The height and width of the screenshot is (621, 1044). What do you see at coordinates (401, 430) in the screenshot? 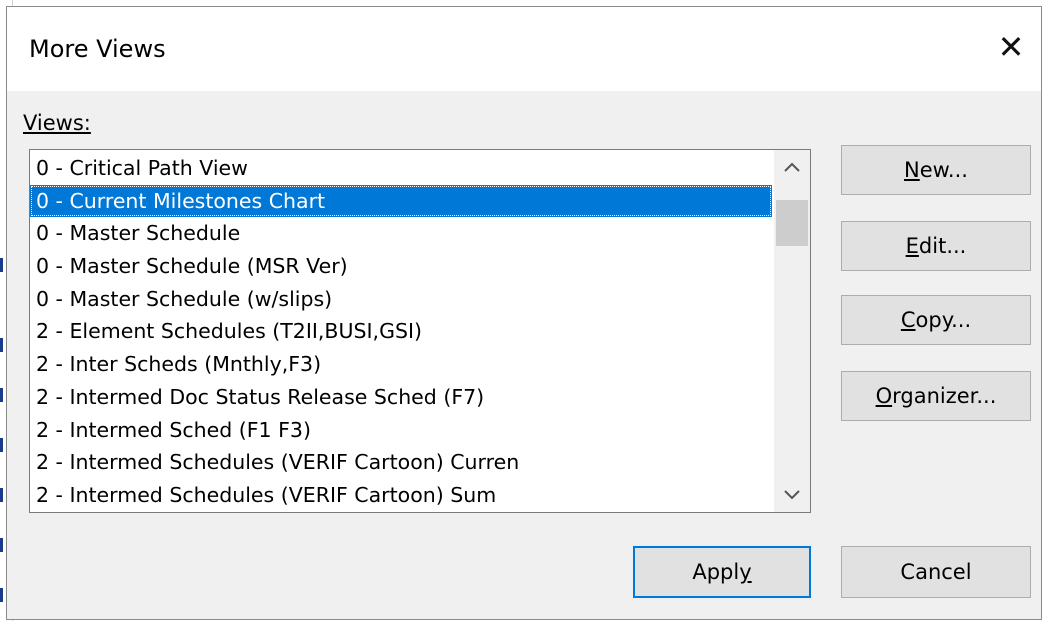
I see `list-item: 2 - Intermed Sched (F1 F3)` at bounding box center [401, 430].